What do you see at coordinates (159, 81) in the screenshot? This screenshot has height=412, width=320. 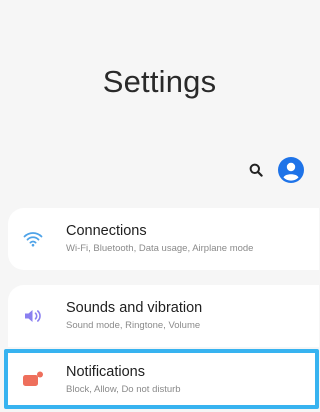 I see `page-title: Settings` at bounding box center [159, 81].